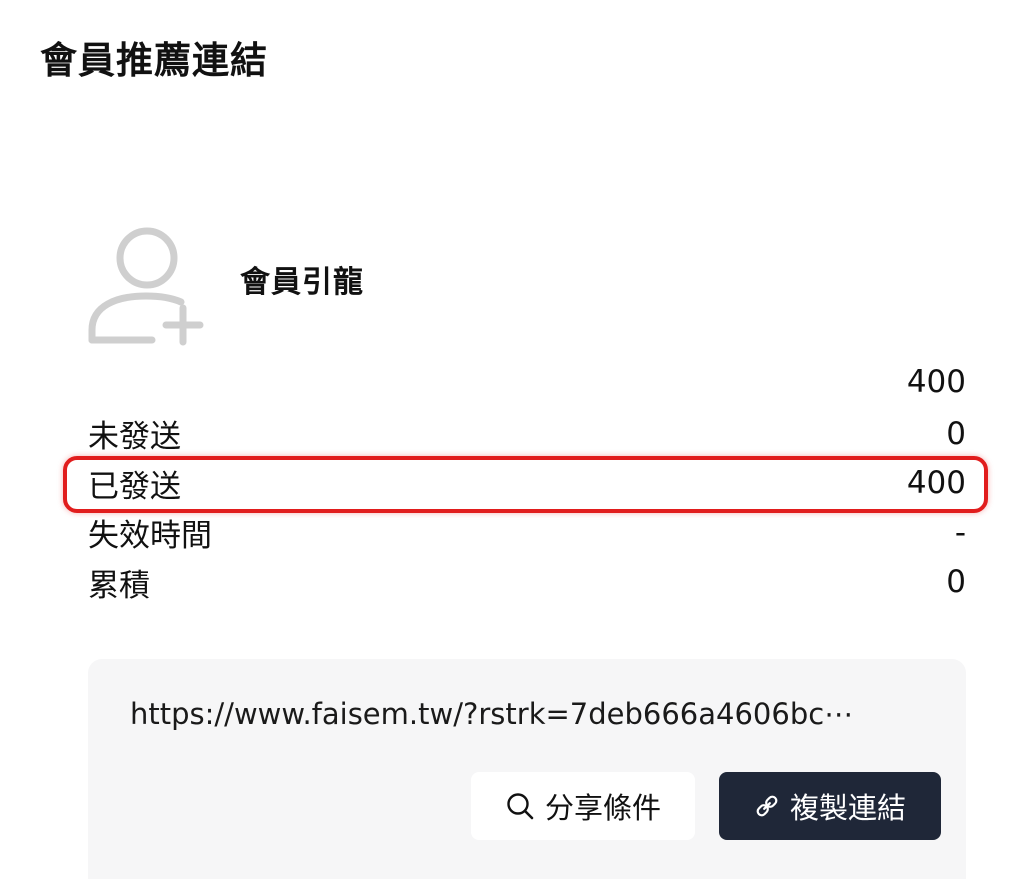  Describe the element at coordinates (527, 434) in the screenshot. I see `stat-row-unsent: 未發送 0` at that location.